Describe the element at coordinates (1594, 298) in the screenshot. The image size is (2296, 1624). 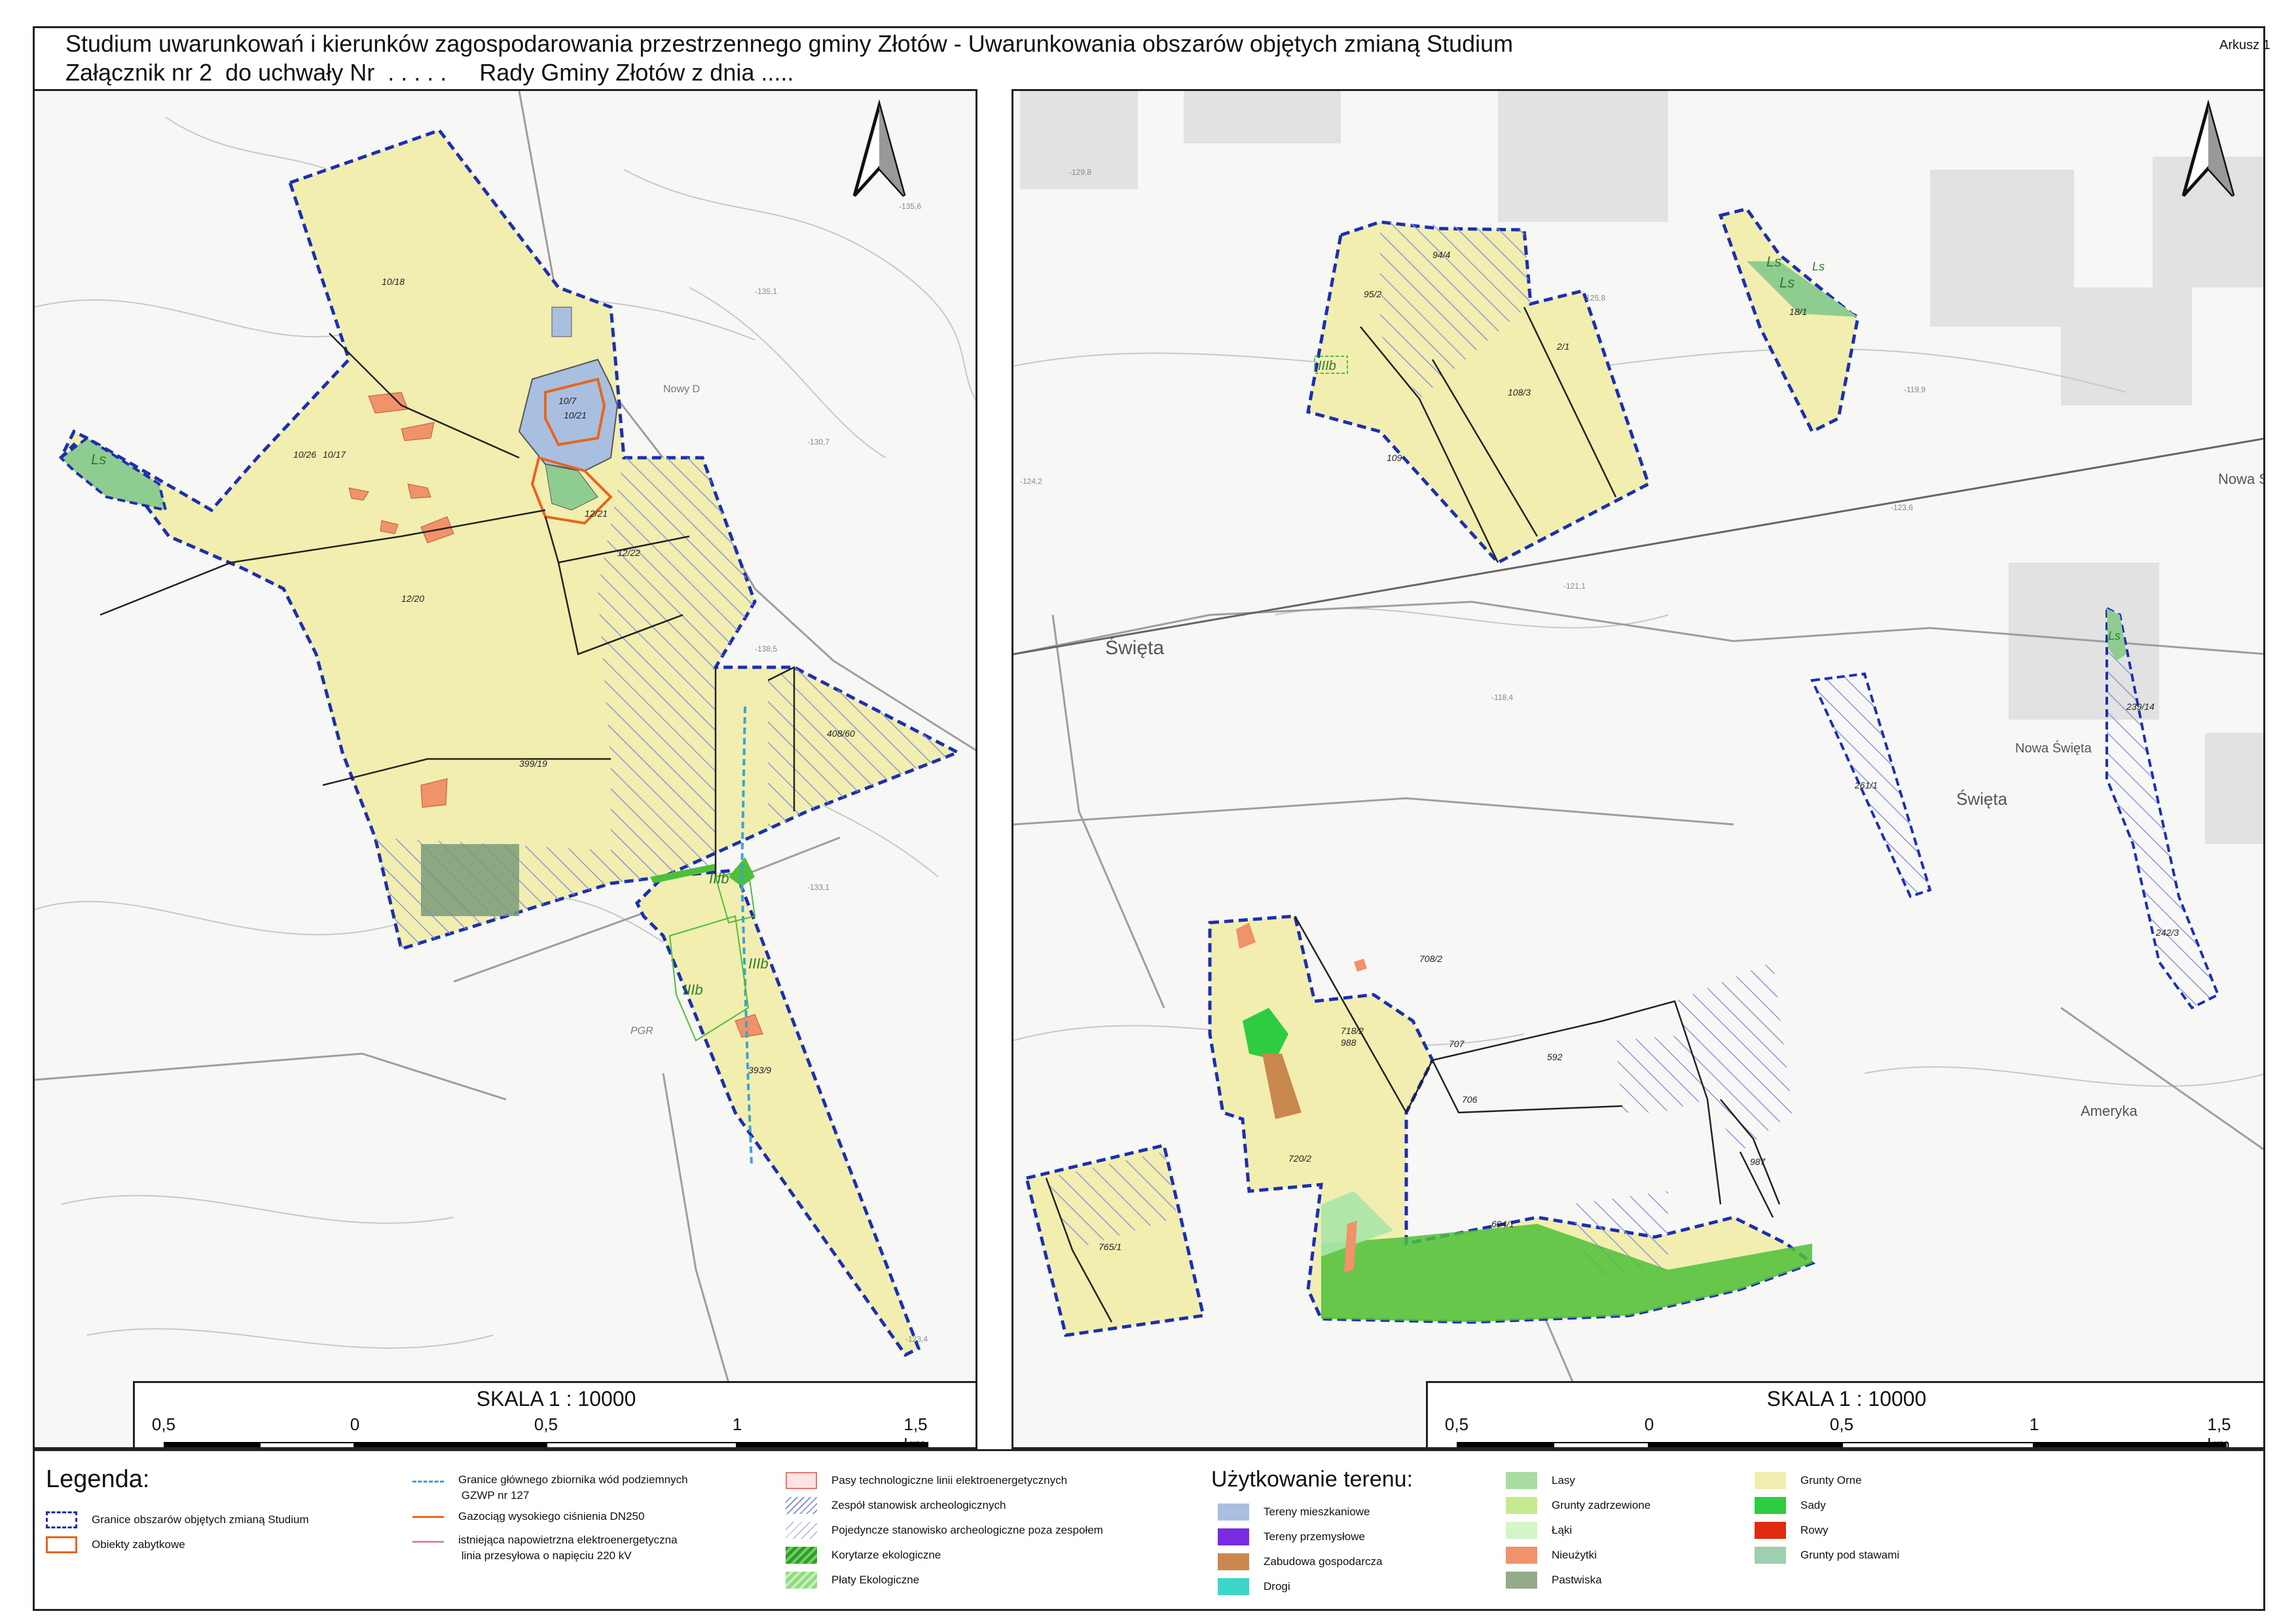
I see `spot-height: -125,8` at that location.